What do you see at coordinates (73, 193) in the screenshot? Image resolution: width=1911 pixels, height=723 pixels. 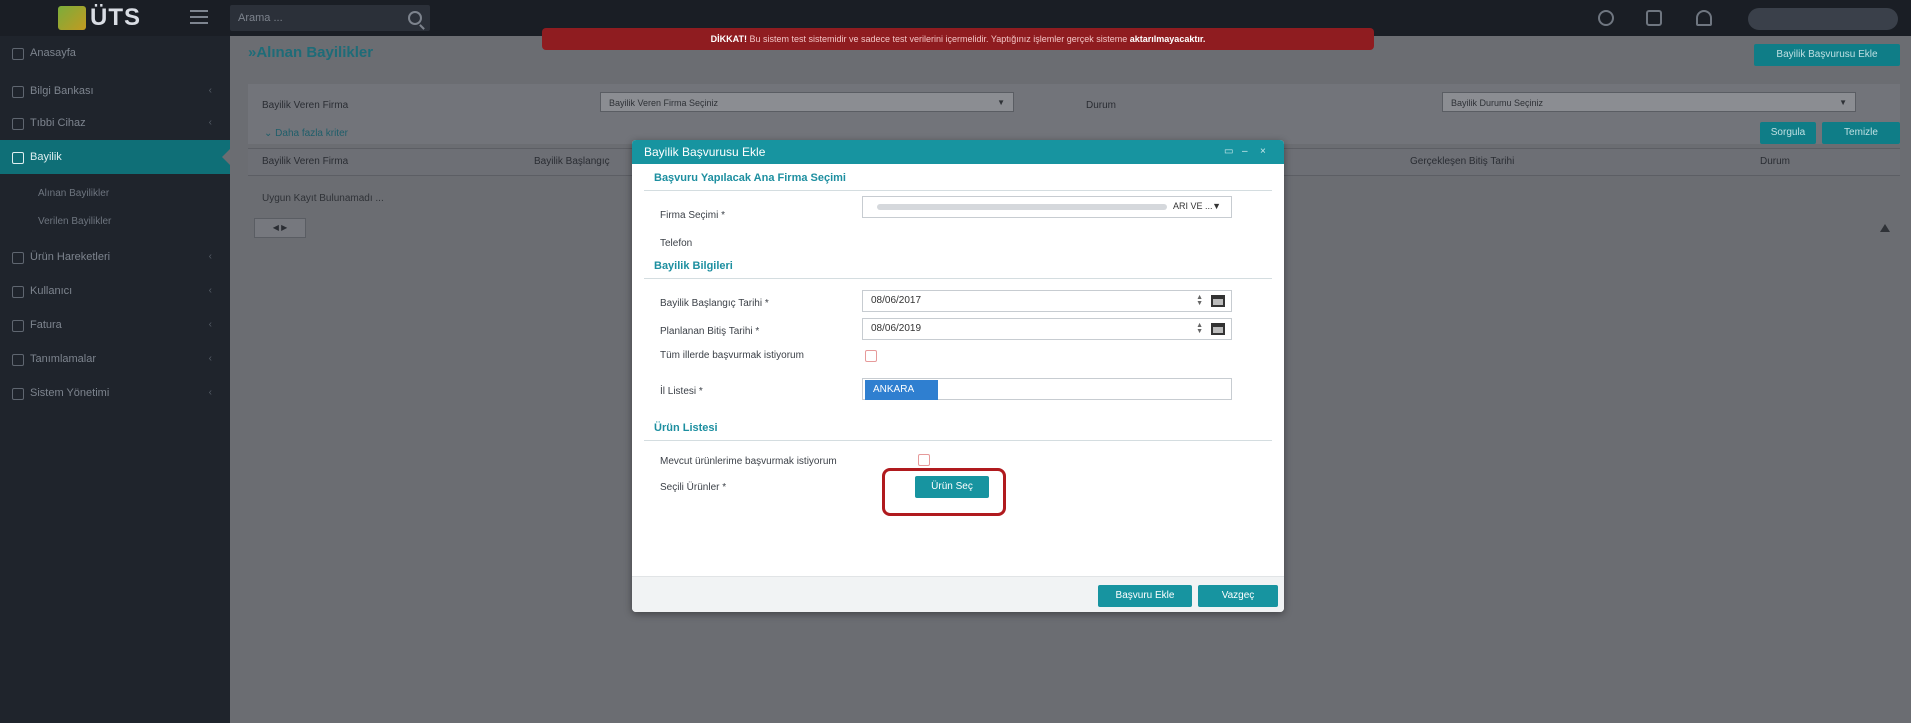 I see `sidebar-subitem-alinan-bayilikler: Alınan Bayilikler` at bounding box center [73, 193].